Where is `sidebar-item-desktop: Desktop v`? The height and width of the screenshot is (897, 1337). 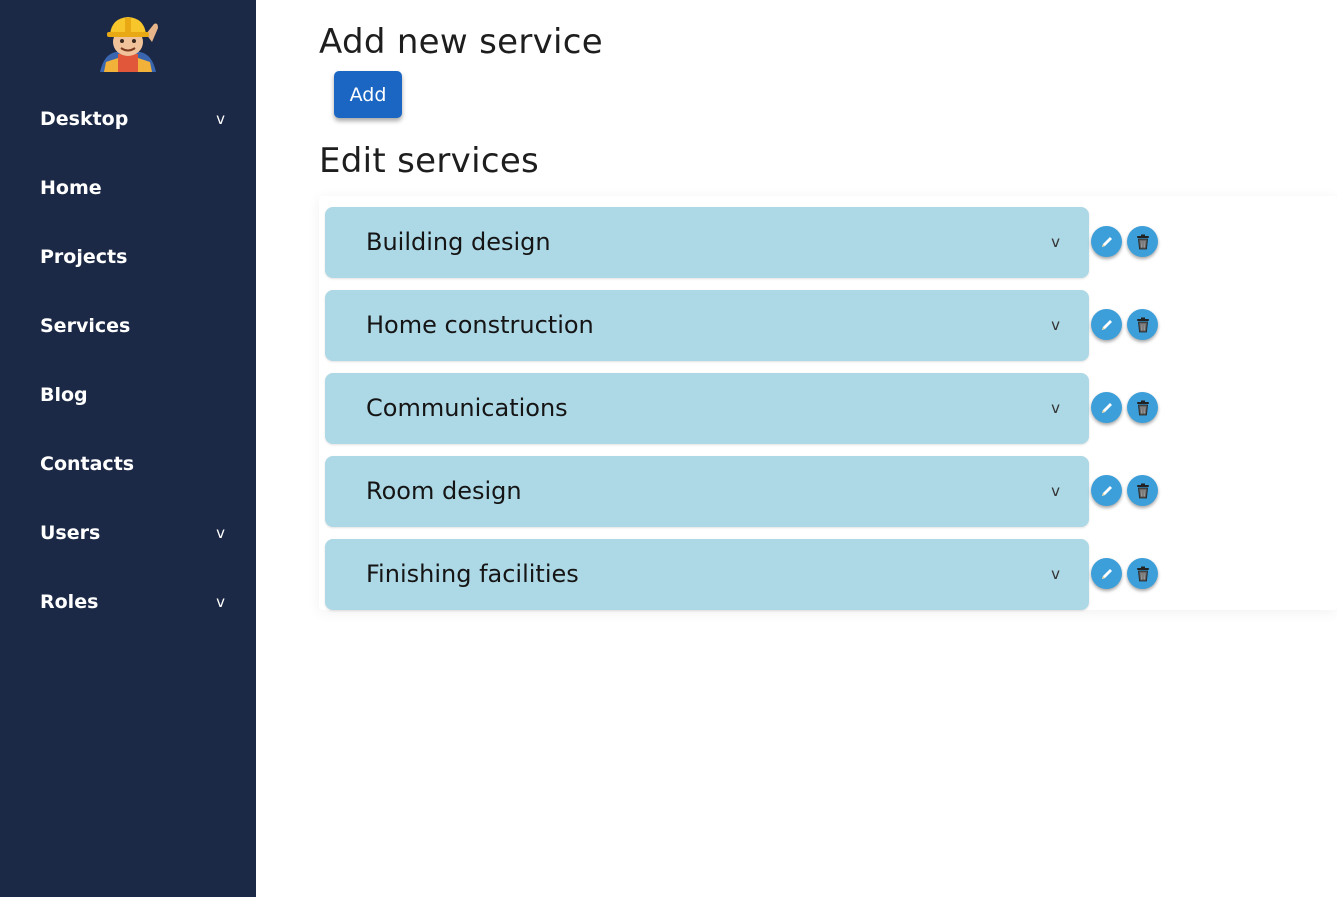 sidebar-item-desktop: Desktop v is located at coordinates (128, 118).